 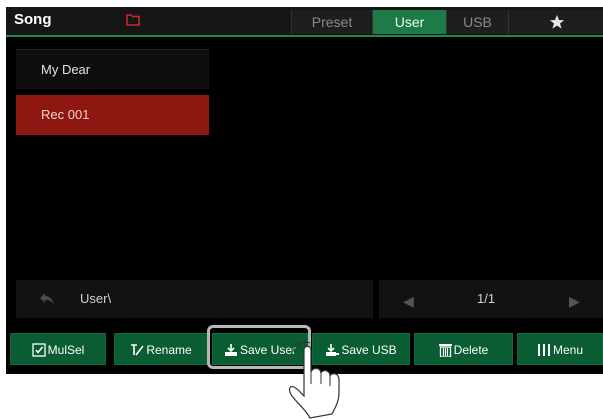 I want to click on pager: ◀ 1/1 ▶, so click(x=491, y=299).